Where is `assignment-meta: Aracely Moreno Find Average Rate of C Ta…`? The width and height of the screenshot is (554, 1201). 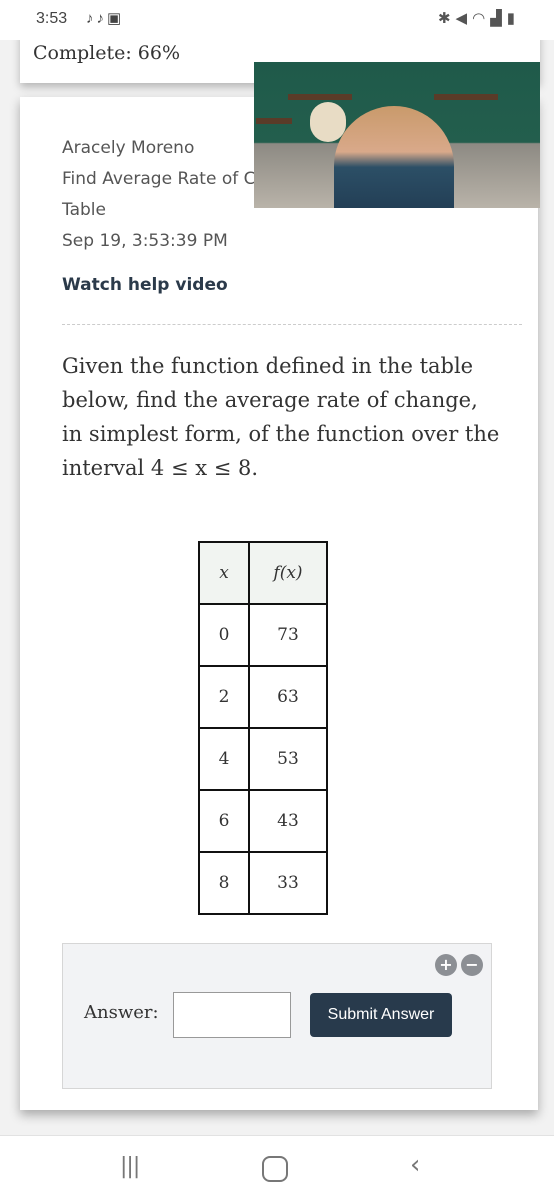 assignment-meta: Aracely Moreno Find Average Rate of C Ta… is located at coordinates (159, 217).